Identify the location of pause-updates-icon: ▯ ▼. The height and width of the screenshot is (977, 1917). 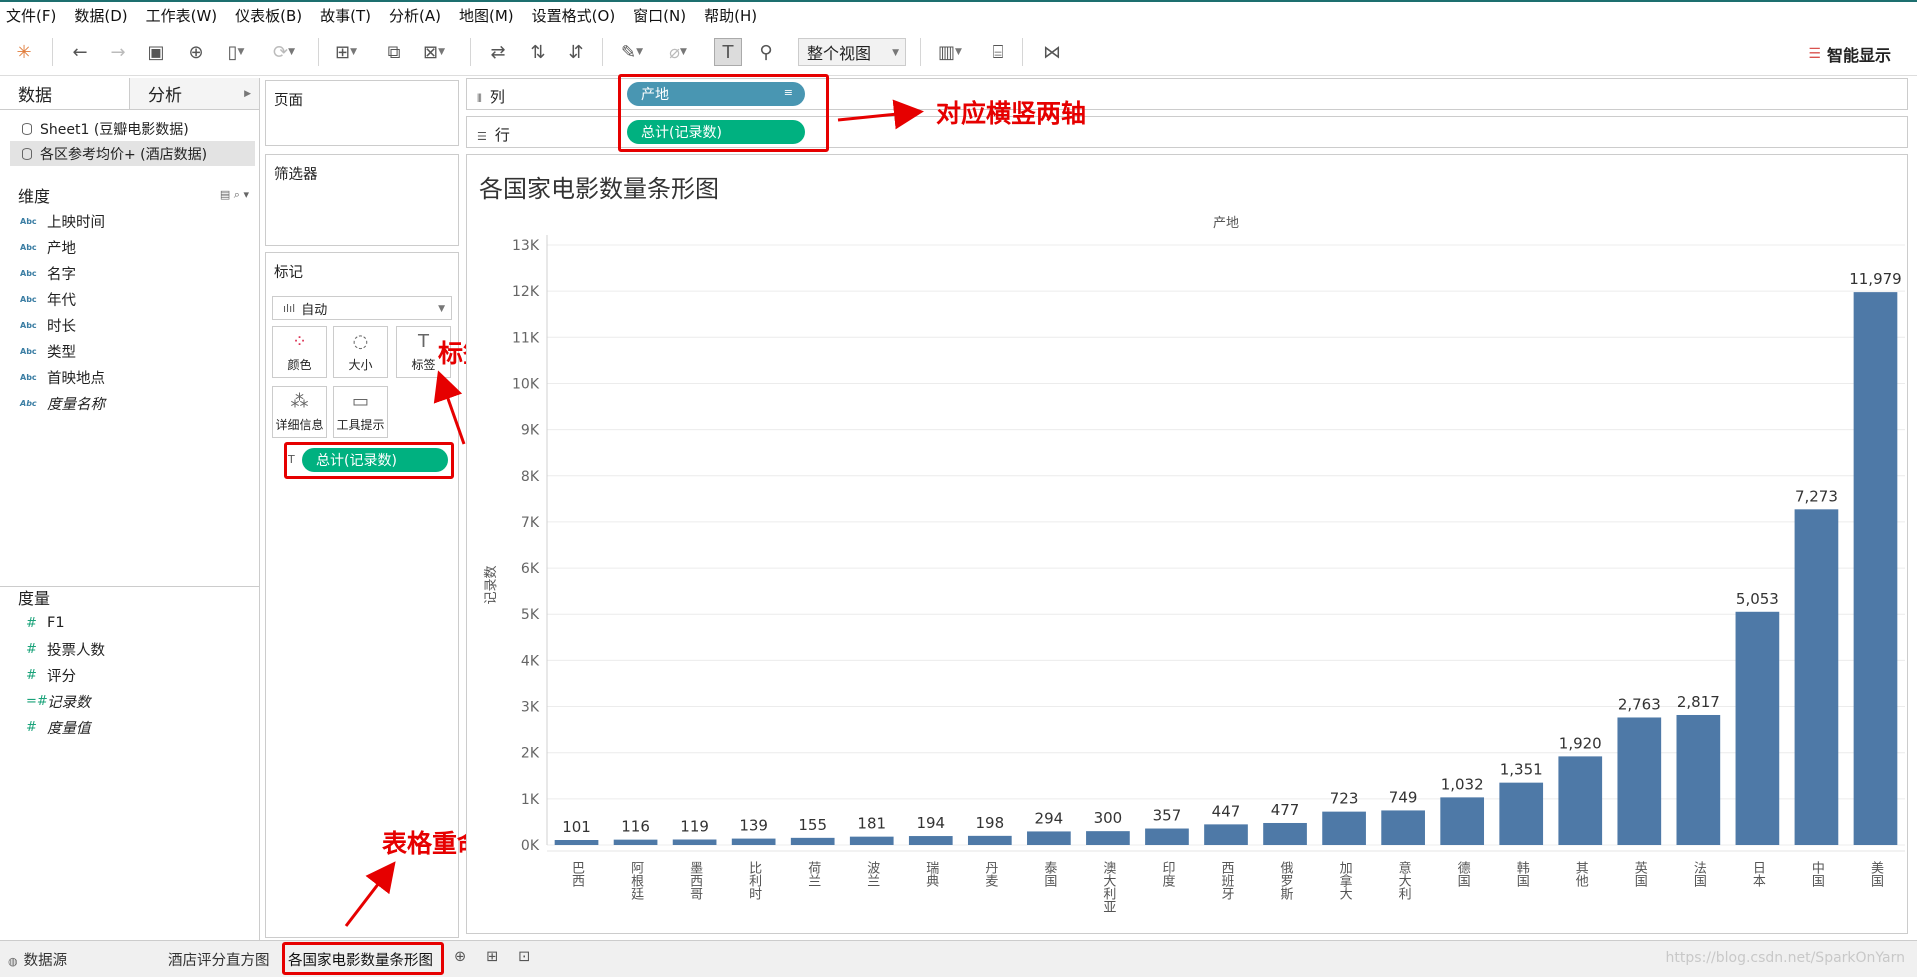
(236, 52).